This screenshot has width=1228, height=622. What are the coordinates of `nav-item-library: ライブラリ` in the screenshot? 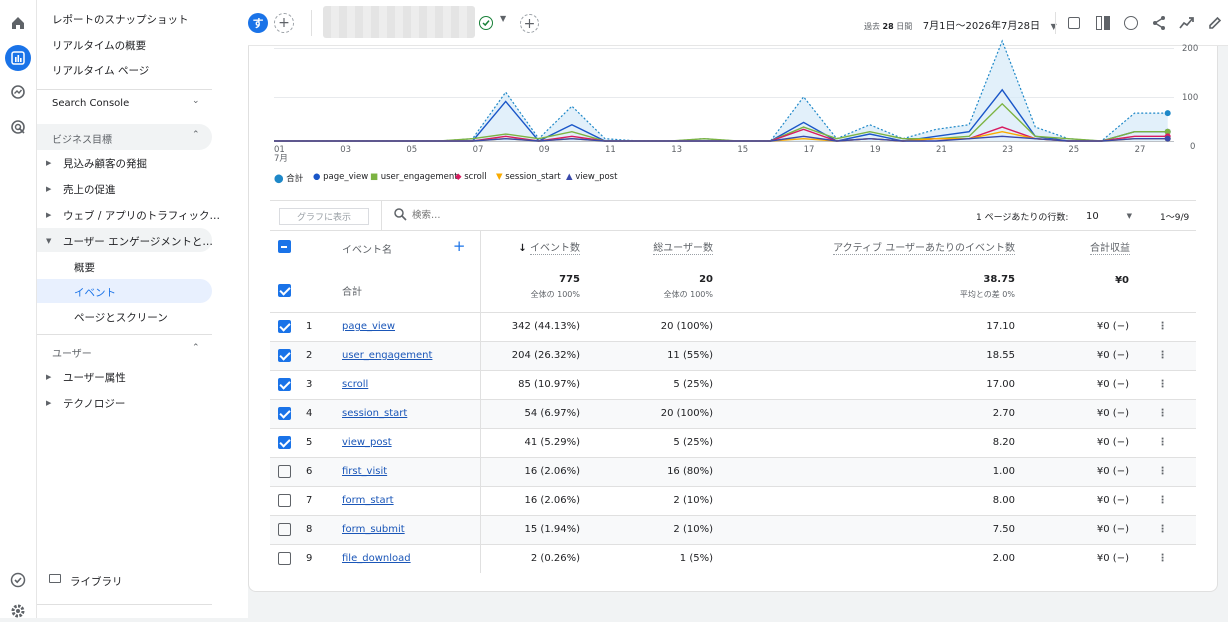 It's located at (96, 581).